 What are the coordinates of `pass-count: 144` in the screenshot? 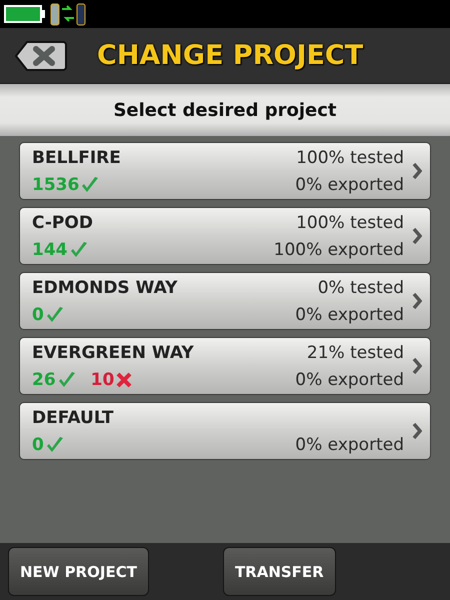 It's located at (50, 250).